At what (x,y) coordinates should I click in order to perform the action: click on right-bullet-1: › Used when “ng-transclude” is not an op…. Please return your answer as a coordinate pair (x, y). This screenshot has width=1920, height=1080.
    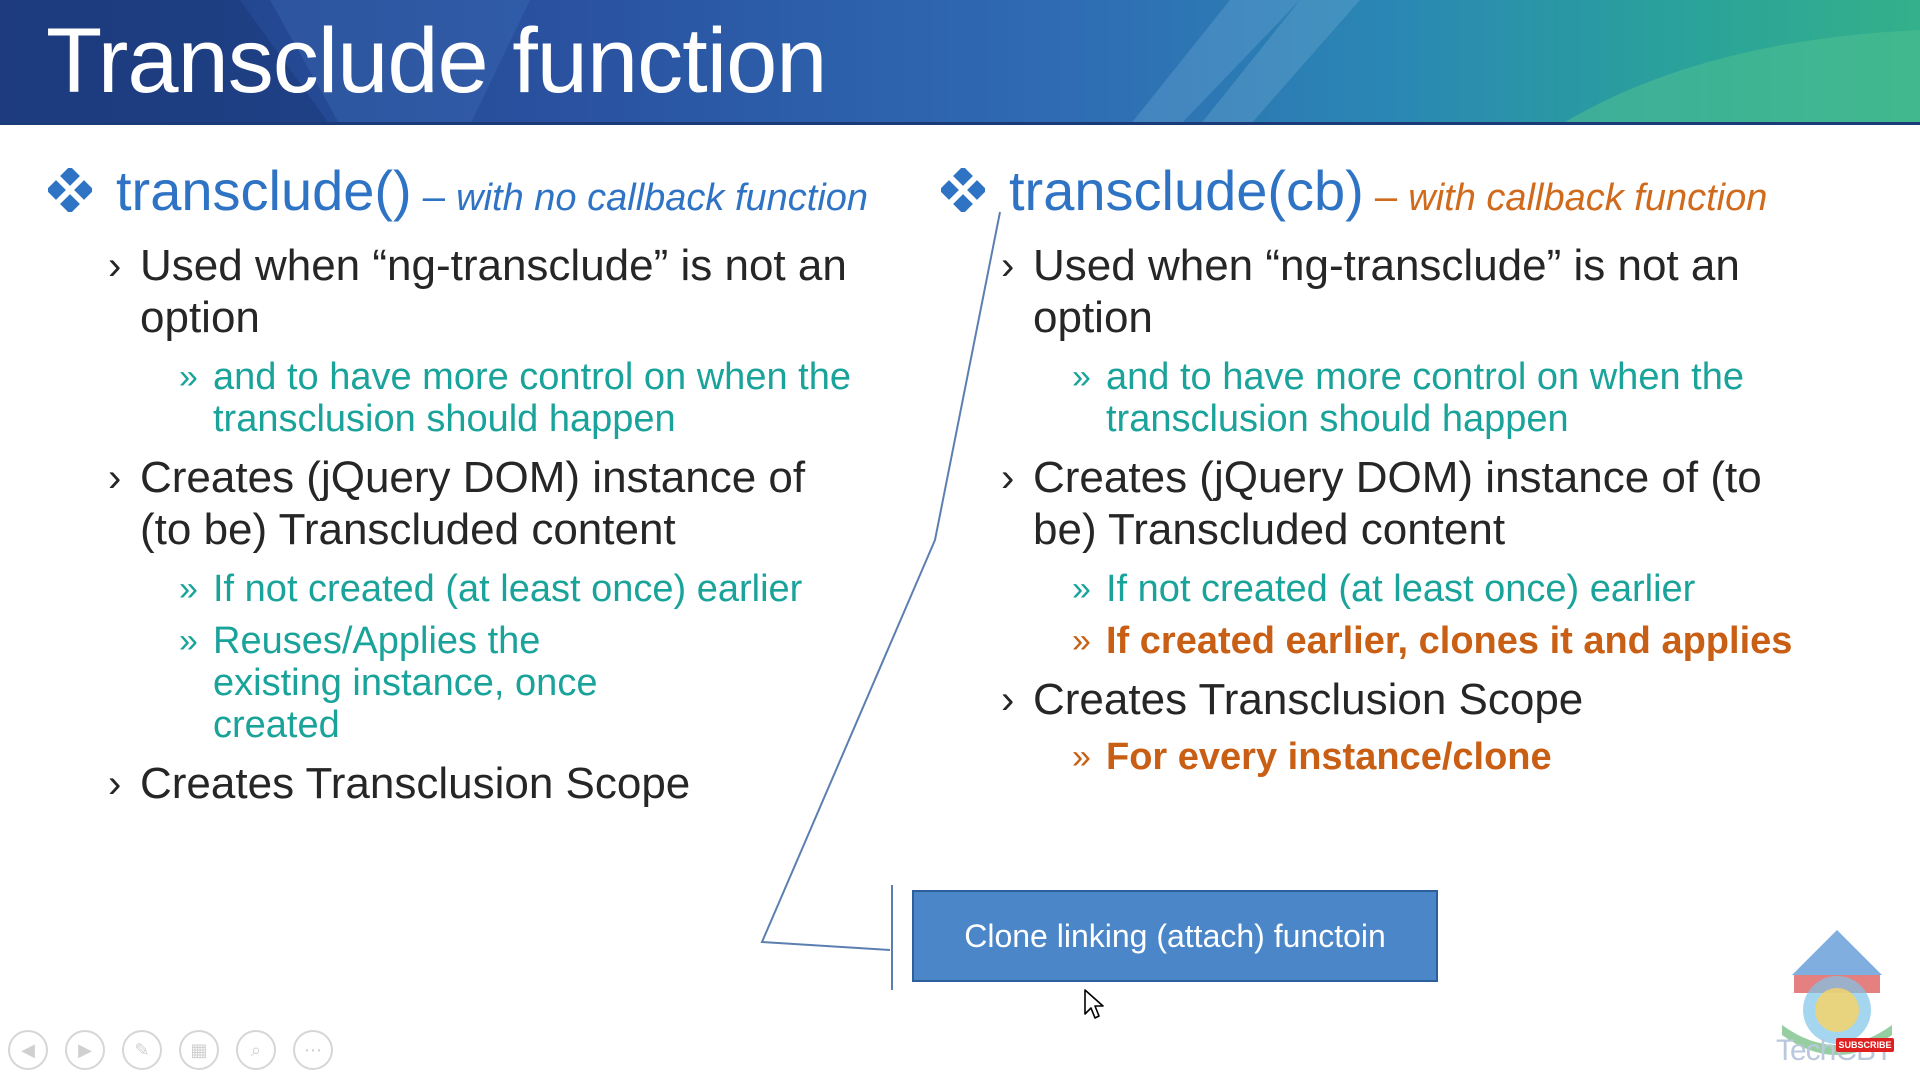
    Looking at the image, I should click on (1436, 292).